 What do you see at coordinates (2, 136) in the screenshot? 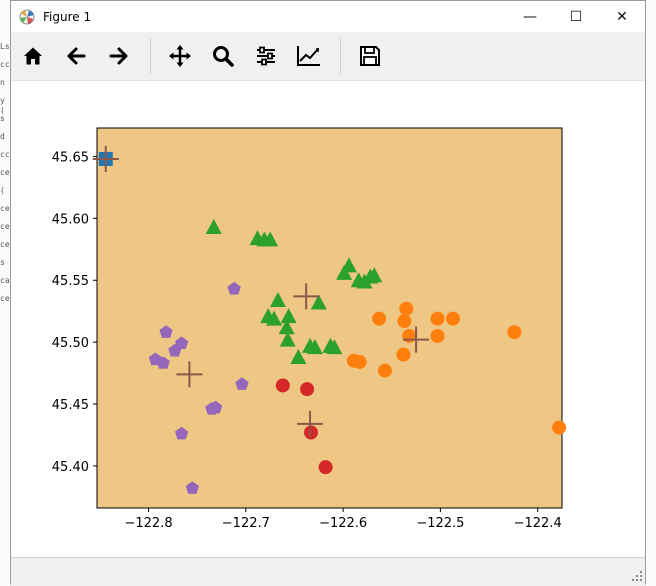
I see `editor-text-fragment: d` at bounding box center [2, 136].